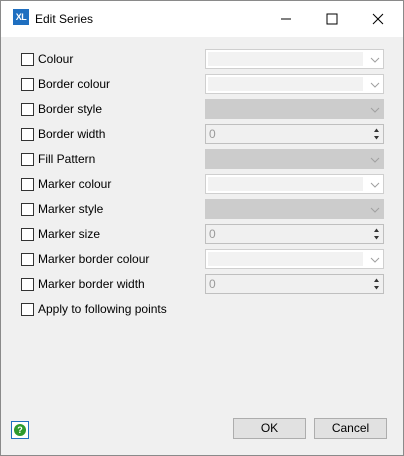 This screenshot has width=404, height=456. What do you see at coordinates (94, 259) in the screenshot?
I see `marker-border-colour-label: Marker border colour` at bounding box center [94, 259].